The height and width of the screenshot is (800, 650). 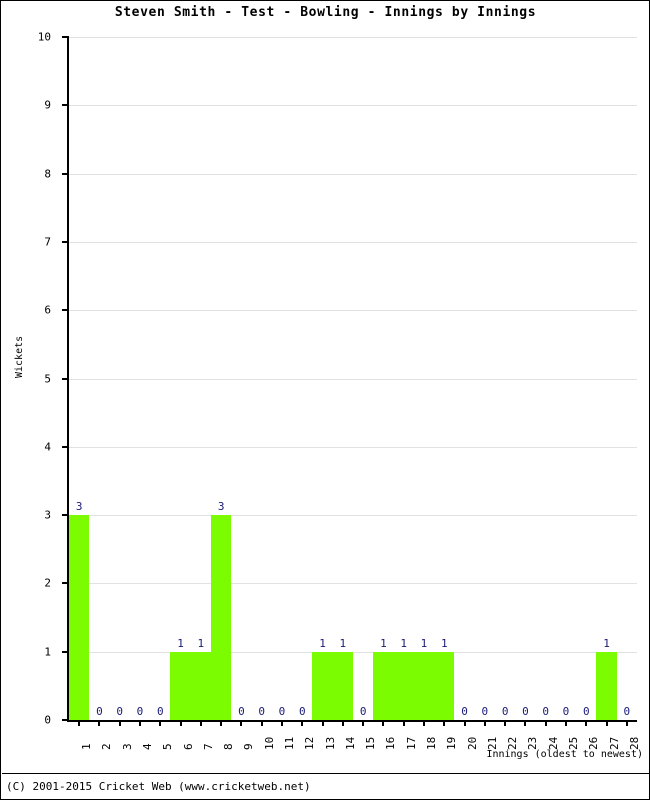 I want to click on x-axis-tick-label: 10, so click(x=269, y=743).